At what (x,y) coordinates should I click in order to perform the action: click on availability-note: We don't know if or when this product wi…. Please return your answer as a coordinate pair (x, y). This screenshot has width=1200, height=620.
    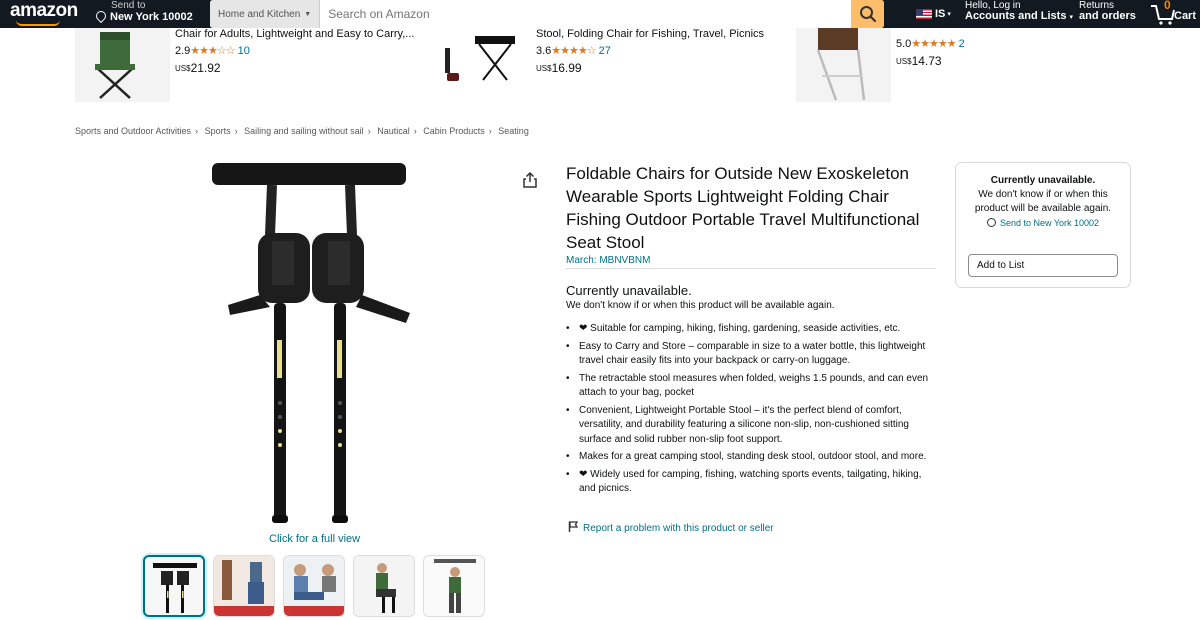
    Looking at the image, I should click on (700, 305).